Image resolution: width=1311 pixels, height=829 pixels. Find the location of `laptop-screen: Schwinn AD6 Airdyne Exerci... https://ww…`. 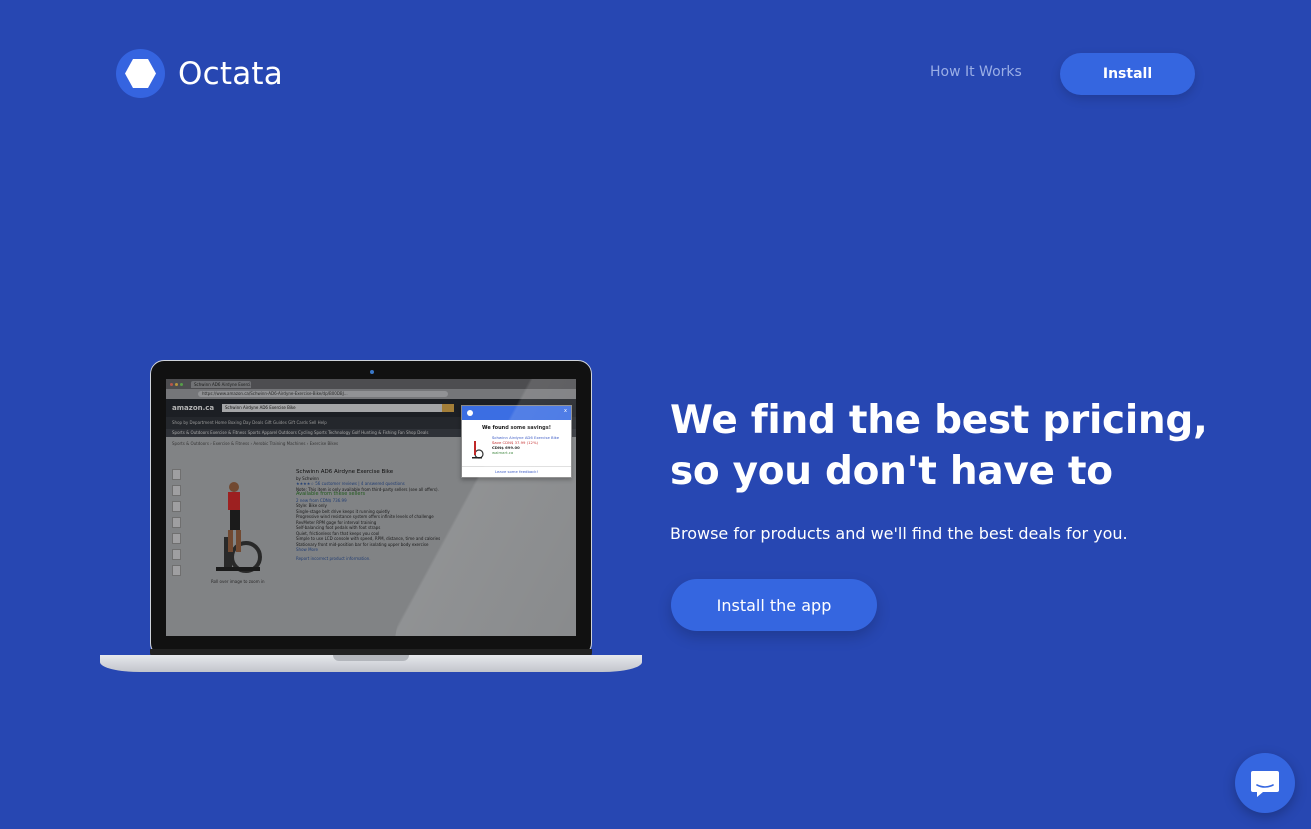

laptop-screen: Schwinn AD6 Airdyne Exerci... https://ww… is located at coordinates (371, 507).